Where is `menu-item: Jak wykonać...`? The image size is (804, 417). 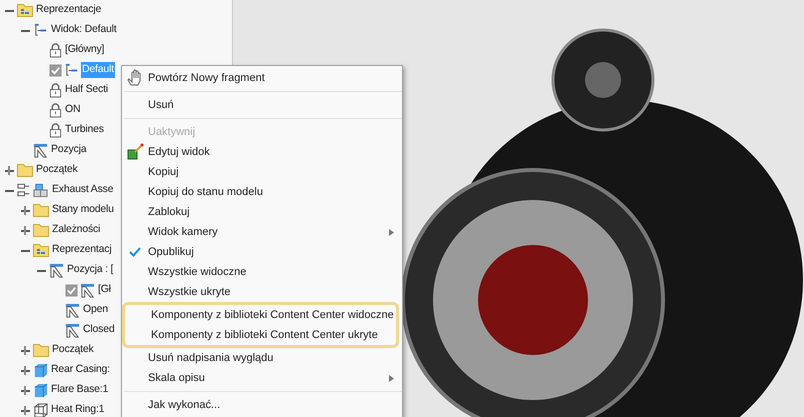
menu-item: Jak wykonać... is located at coordinates (262, 405).